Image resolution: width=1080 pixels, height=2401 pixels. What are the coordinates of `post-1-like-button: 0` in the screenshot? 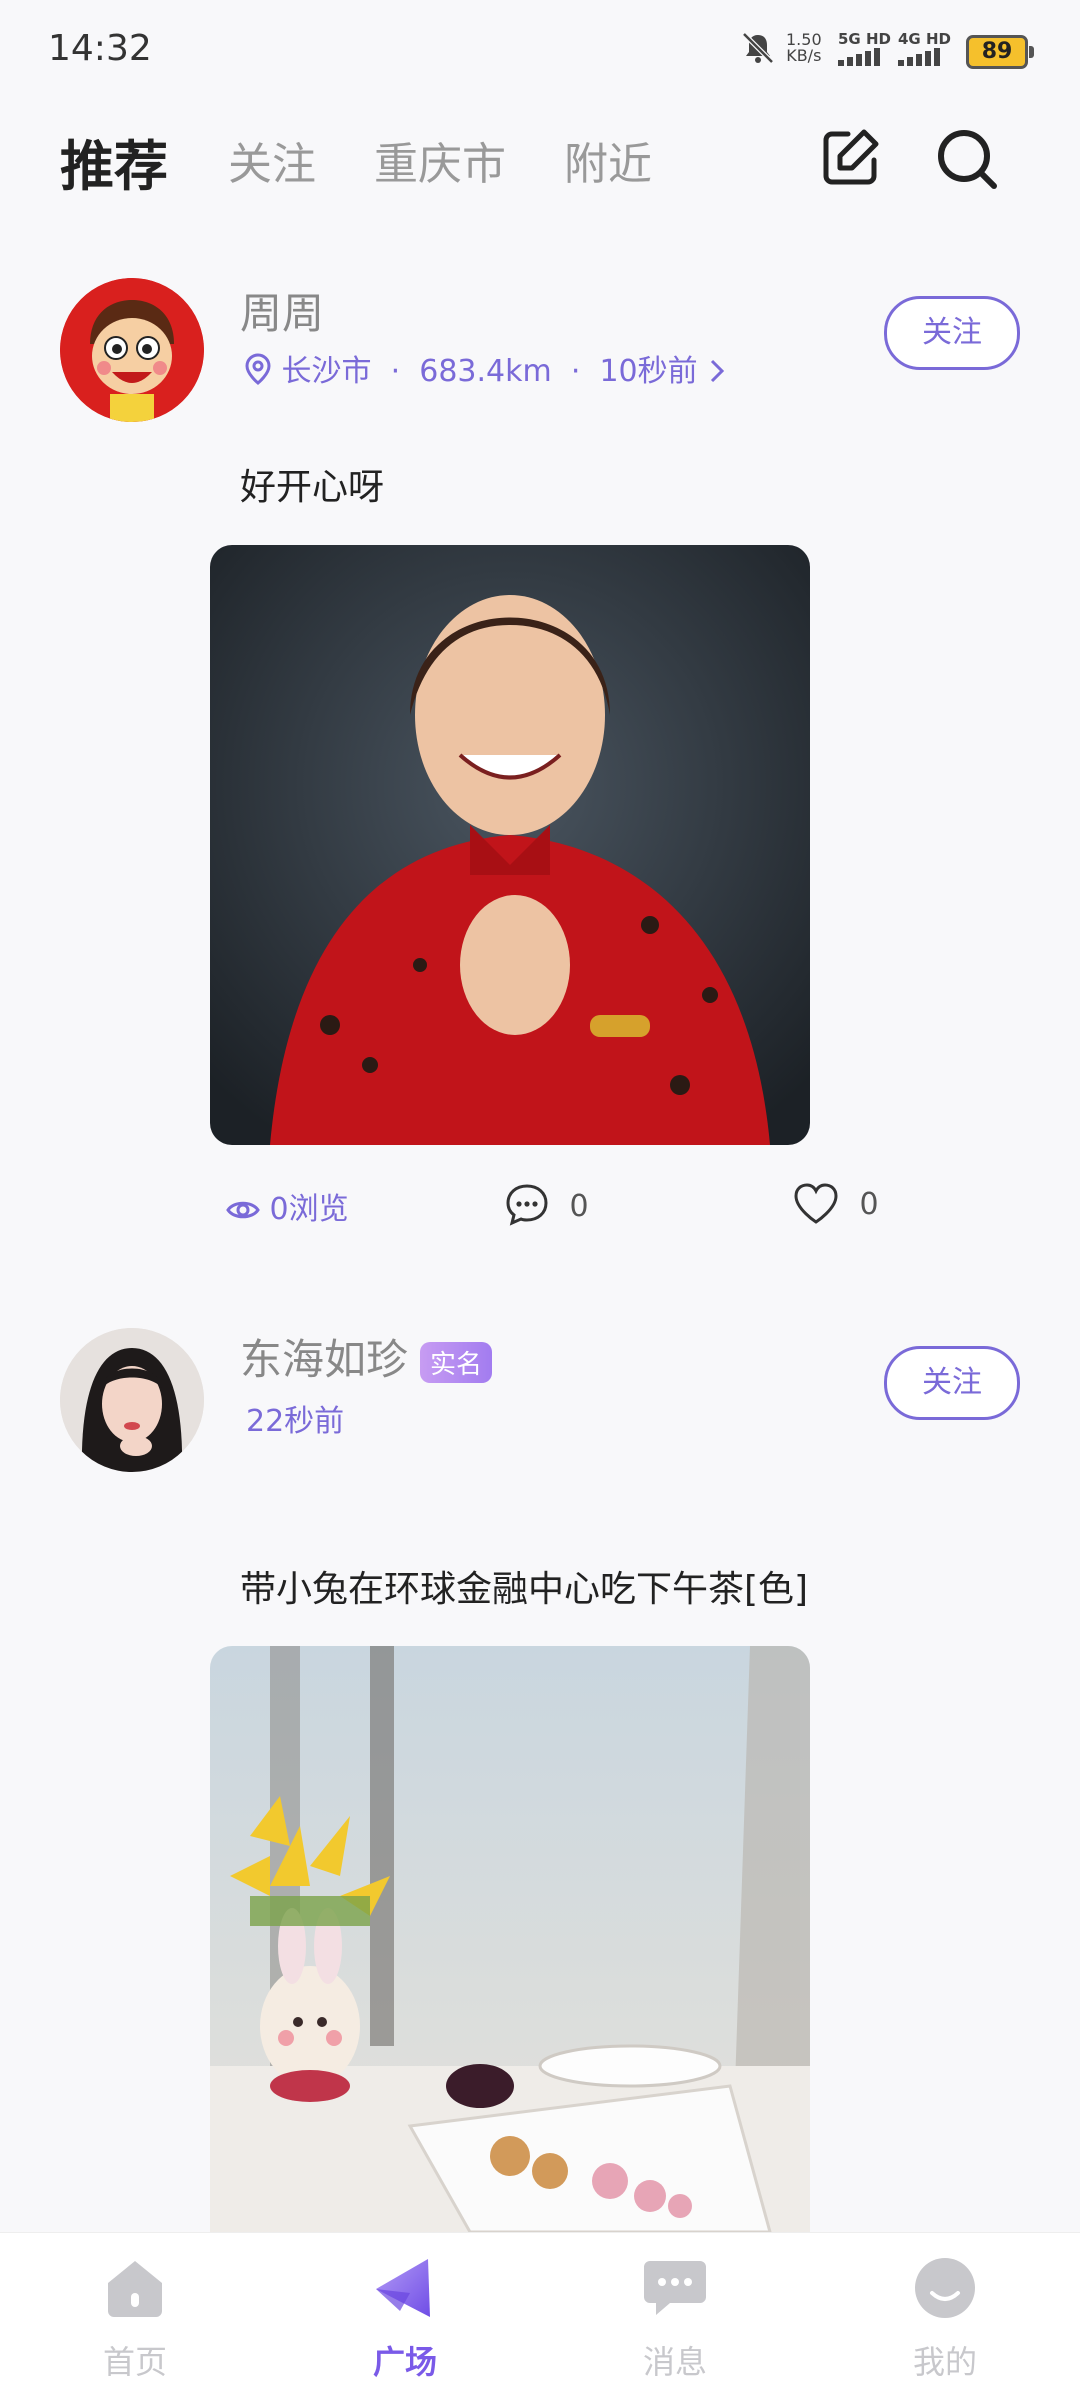 It's located at (835, 1204).